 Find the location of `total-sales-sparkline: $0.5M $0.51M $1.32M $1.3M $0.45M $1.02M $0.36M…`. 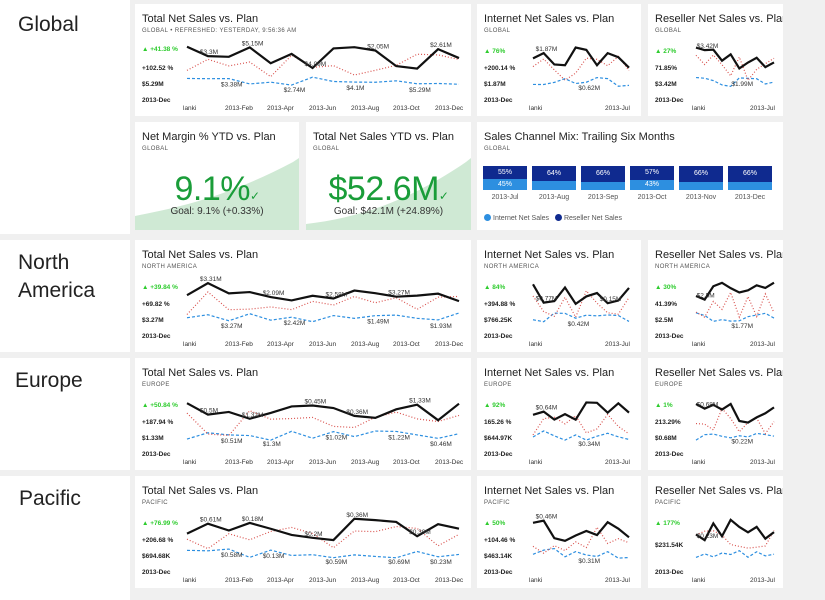

total-sales-sparkline: $0.5M $0.51M $1.32M $1.3M $0.45M $1.02M $0.36M… is located at coordinates (322, 430).